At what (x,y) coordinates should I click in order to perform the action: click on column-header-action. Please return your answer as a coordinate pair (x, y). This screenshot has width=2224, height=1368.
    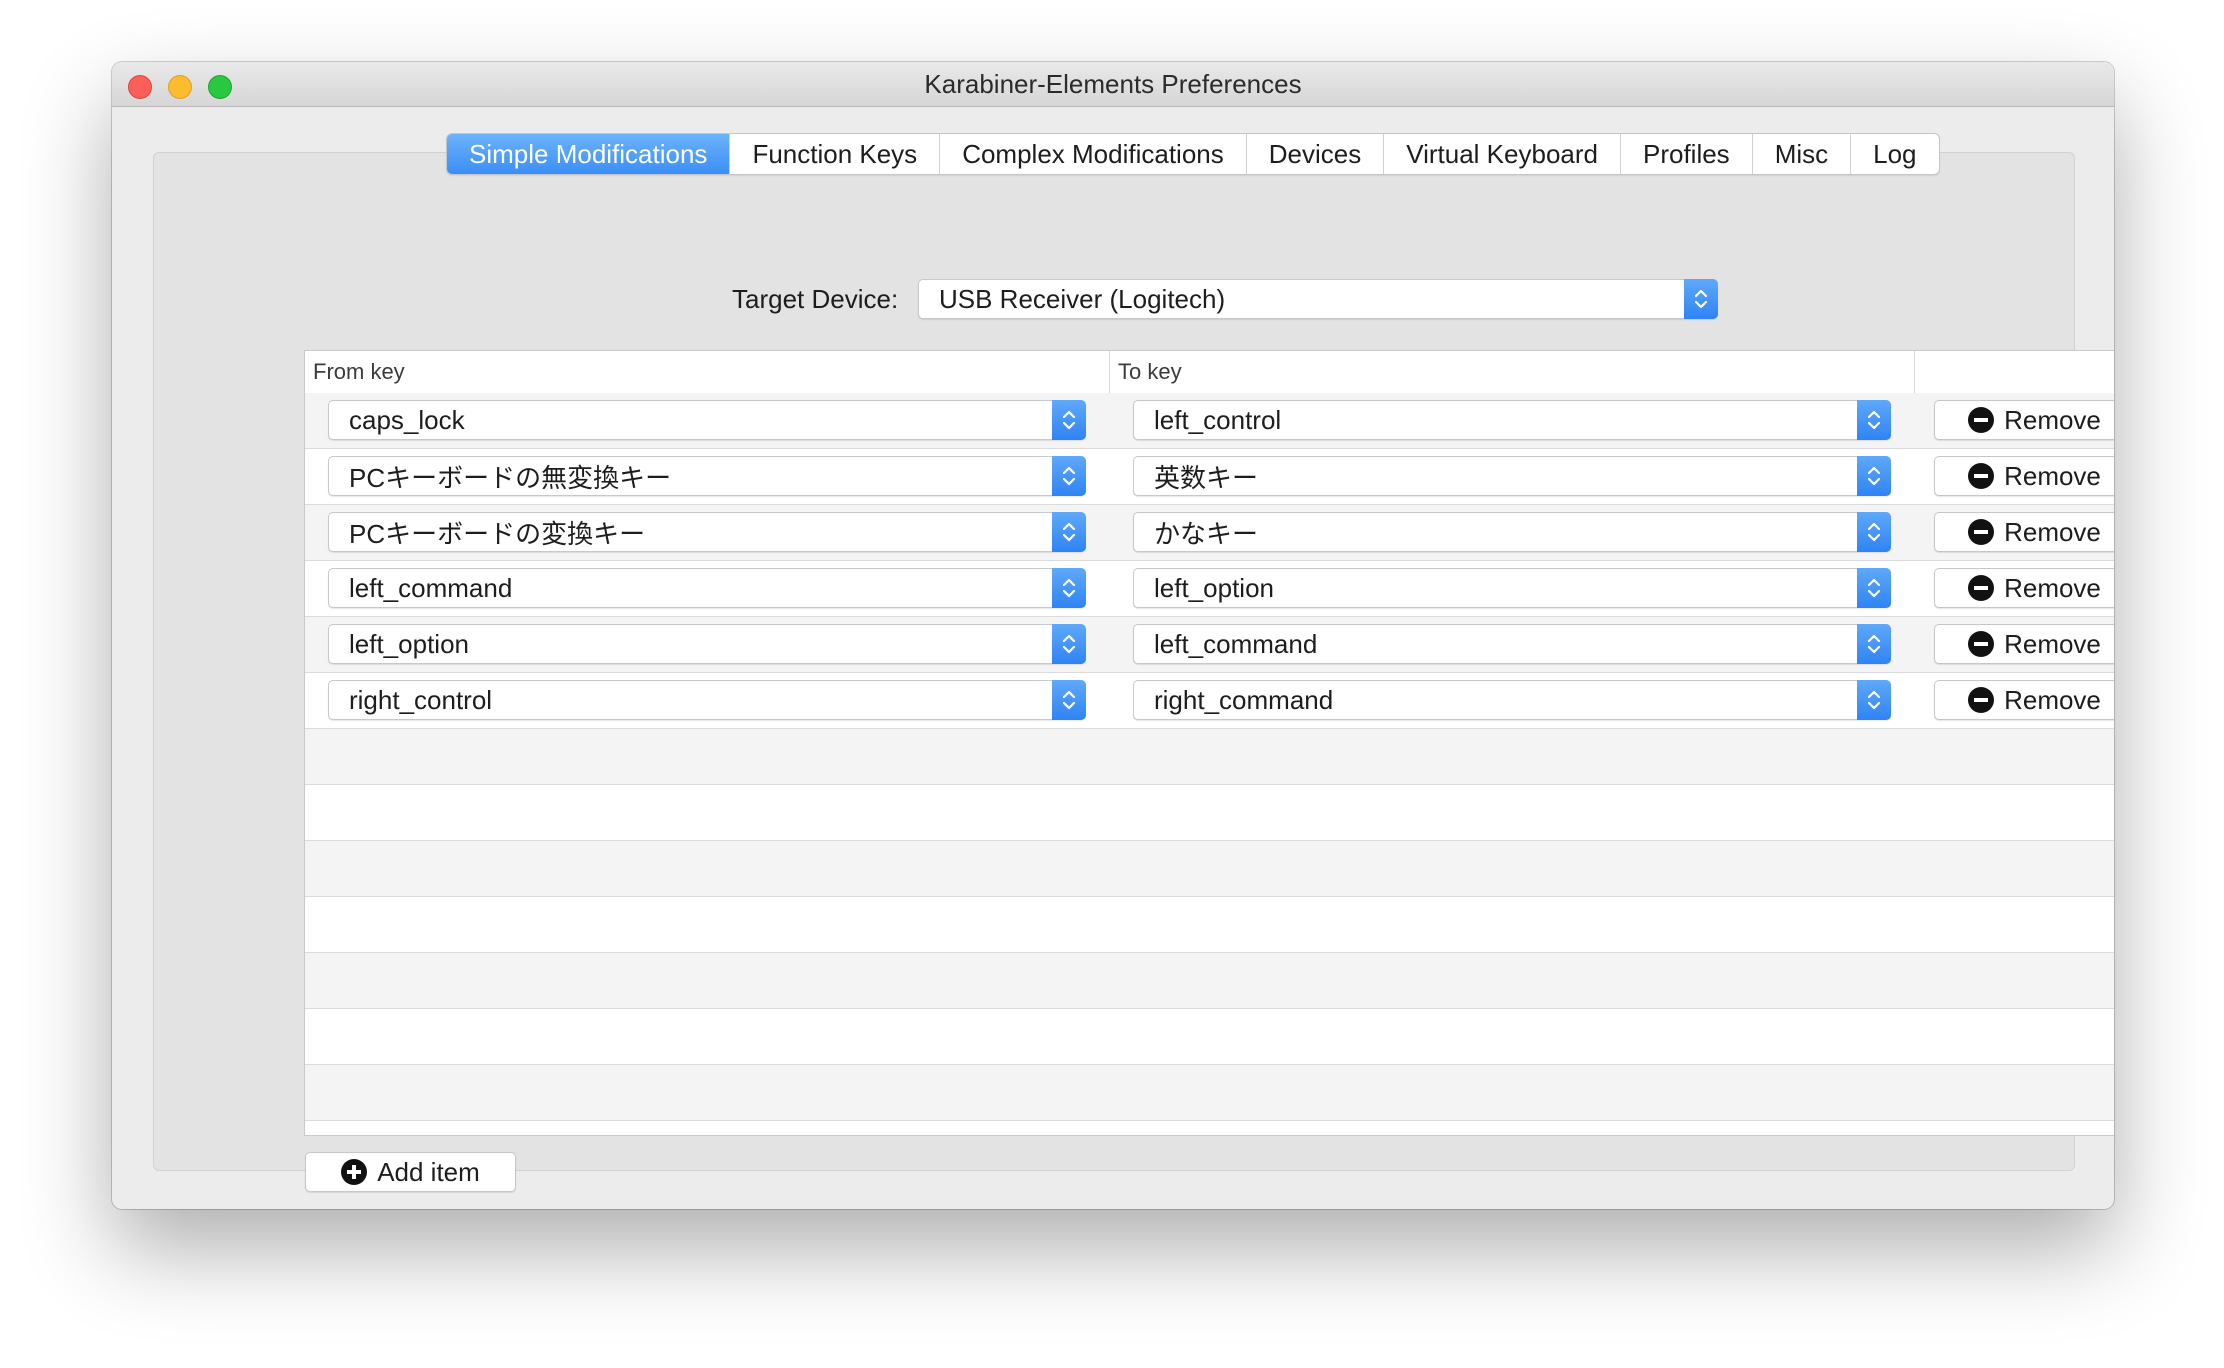
    Looking at the image, I should click on (2014, 372).